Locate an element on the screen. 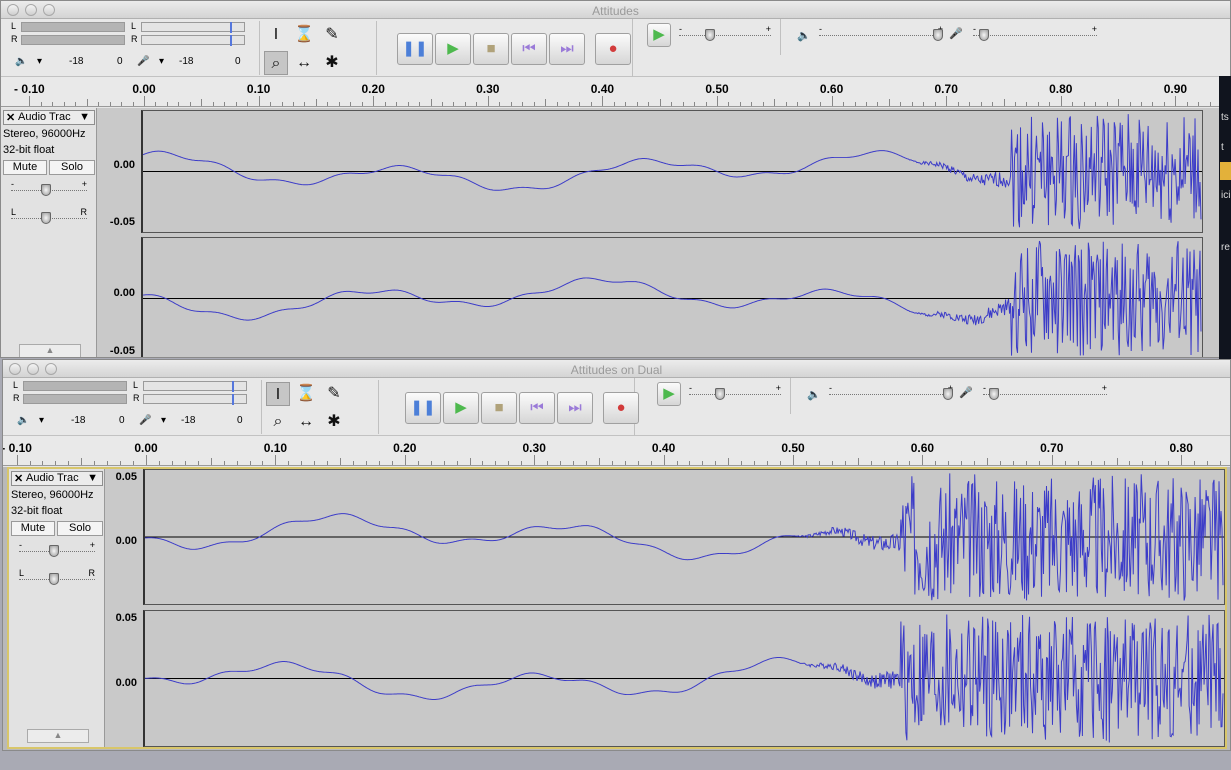 This screenshot has height=770, width=1231. waveform-right-channel is located at coordinates (672, 297).